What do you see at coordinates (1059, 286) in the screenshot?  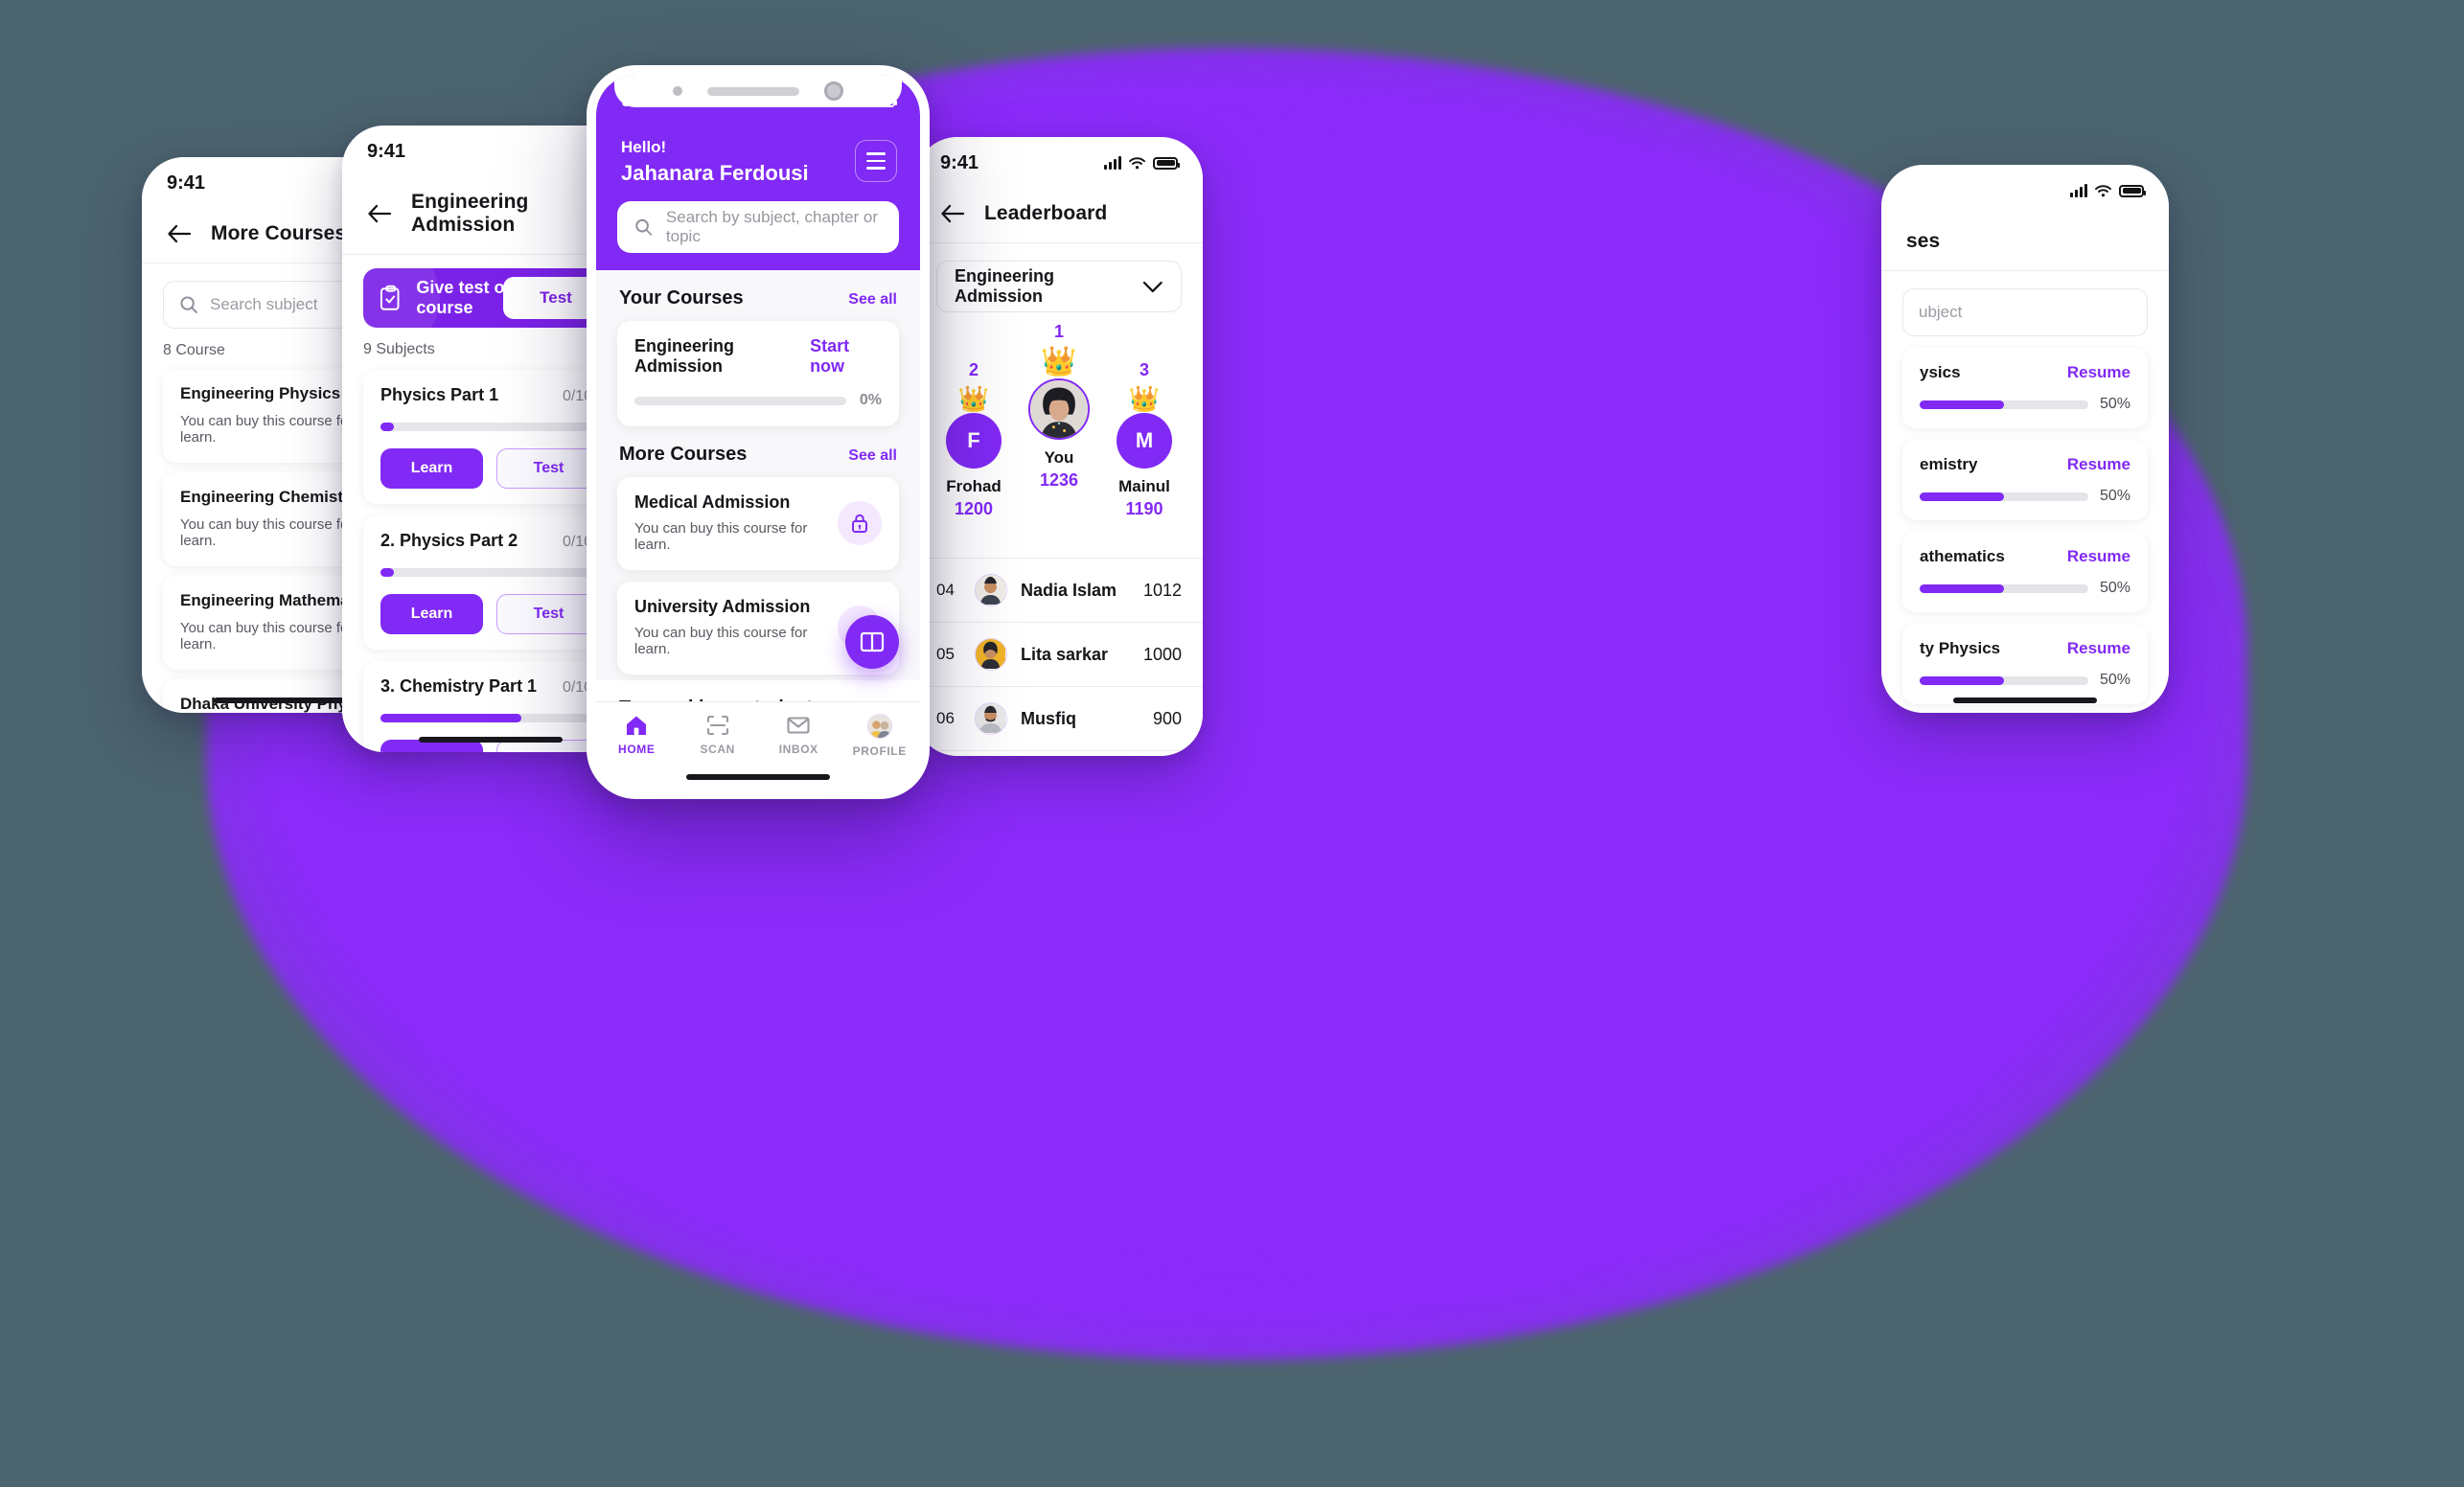 I see `course-filter-dropdown: Engineering Admission` at bounding box center [1059, 286].